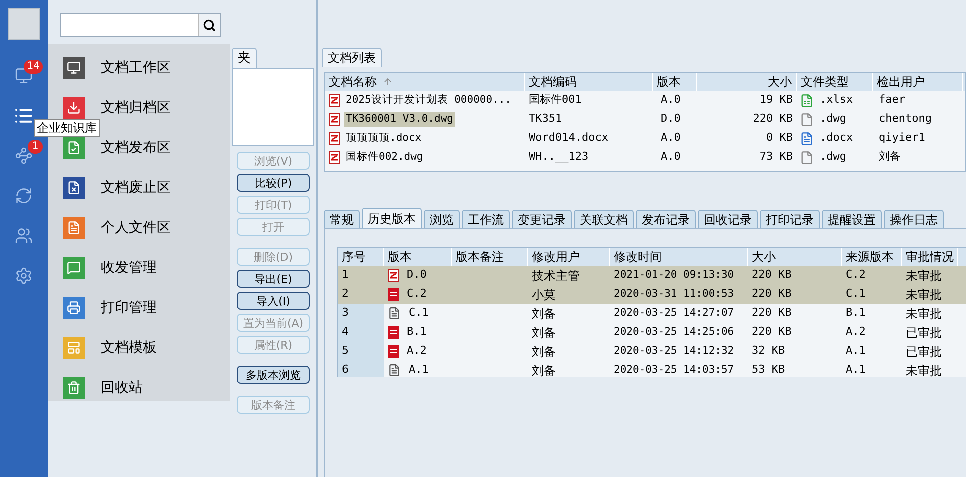 This screenshot has width=966, height=477. I want to click on count-badge: 14, so click(33, 67).